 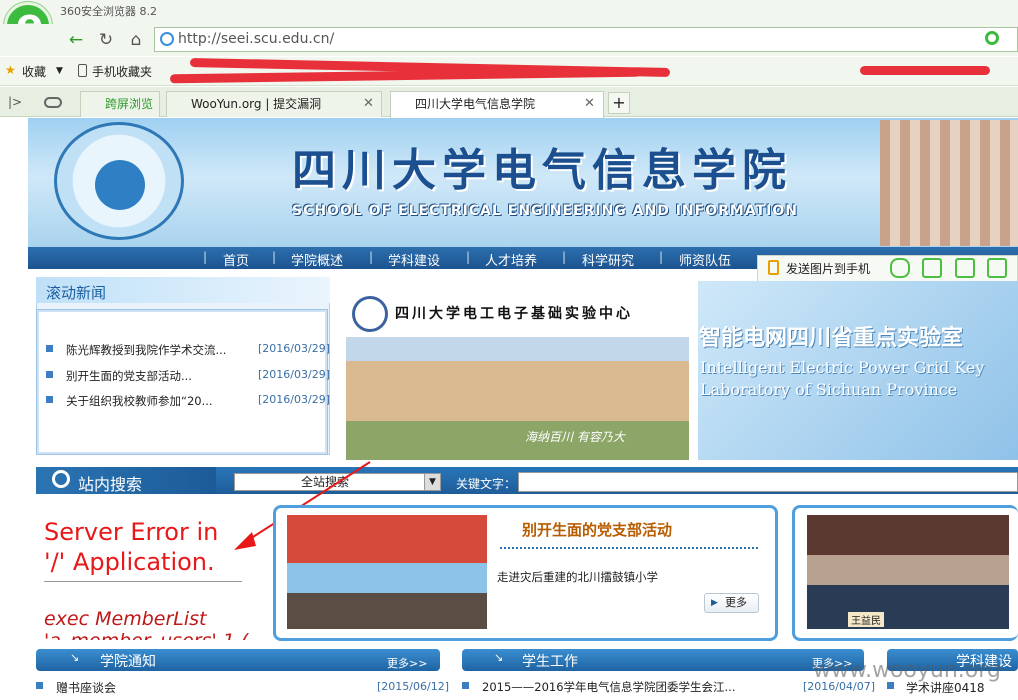 What do you see at coordinates (773, 267) in the screenshot?
I see `phone-send-icon` at bounding box center [773, 267].